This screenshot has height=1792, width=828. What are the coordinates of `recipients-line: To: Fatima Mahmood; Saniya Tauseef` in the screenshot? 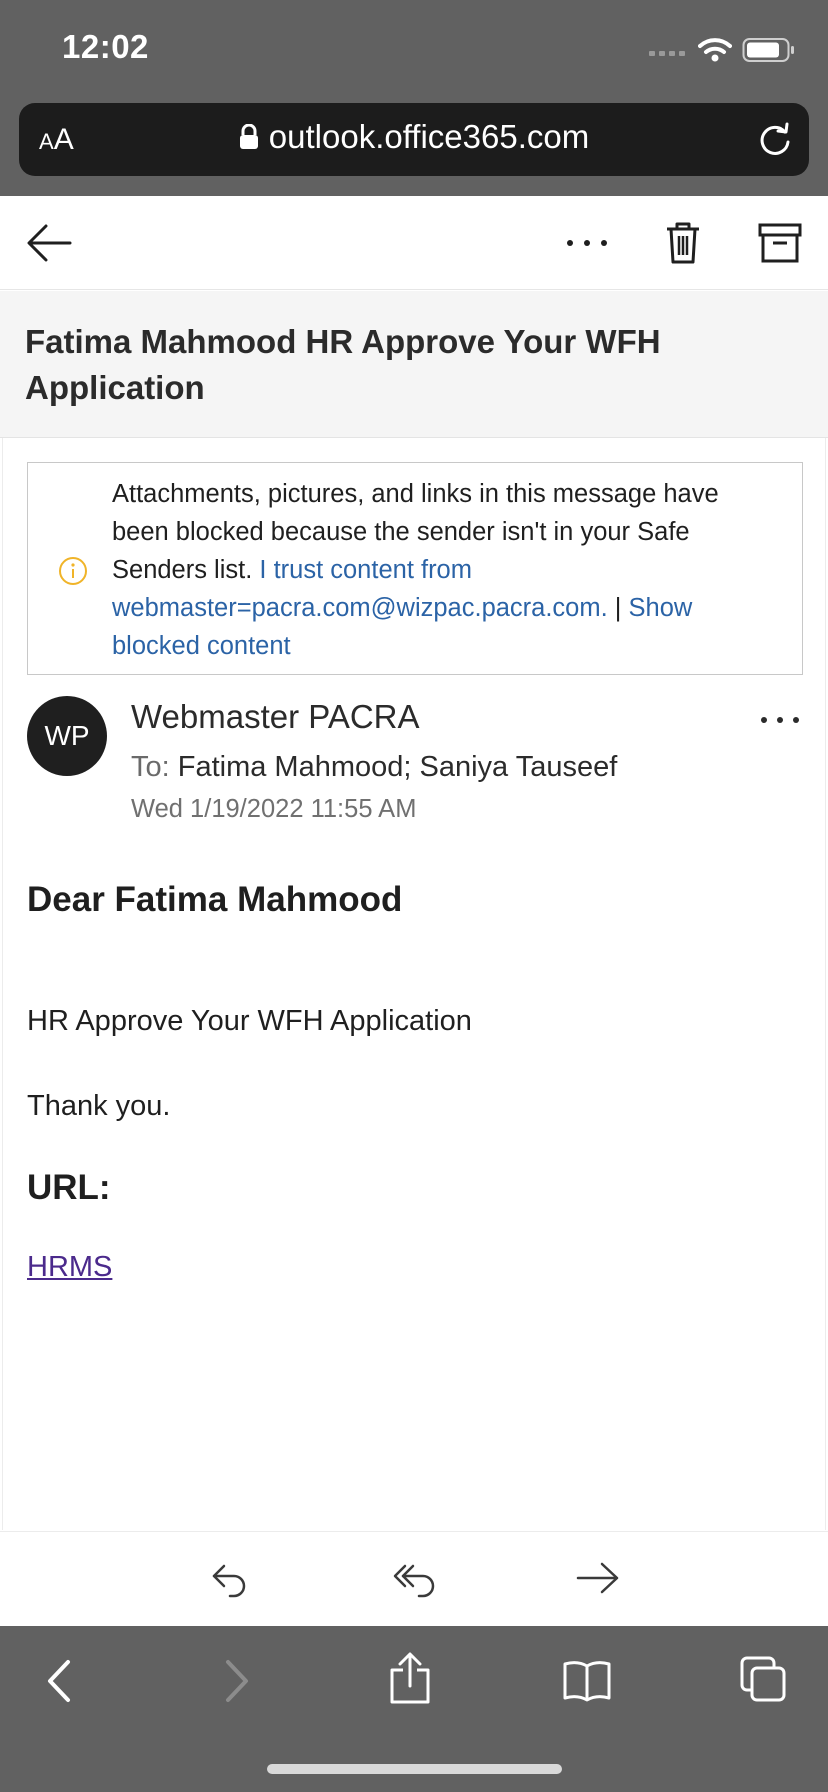 It's located at (374, 767).